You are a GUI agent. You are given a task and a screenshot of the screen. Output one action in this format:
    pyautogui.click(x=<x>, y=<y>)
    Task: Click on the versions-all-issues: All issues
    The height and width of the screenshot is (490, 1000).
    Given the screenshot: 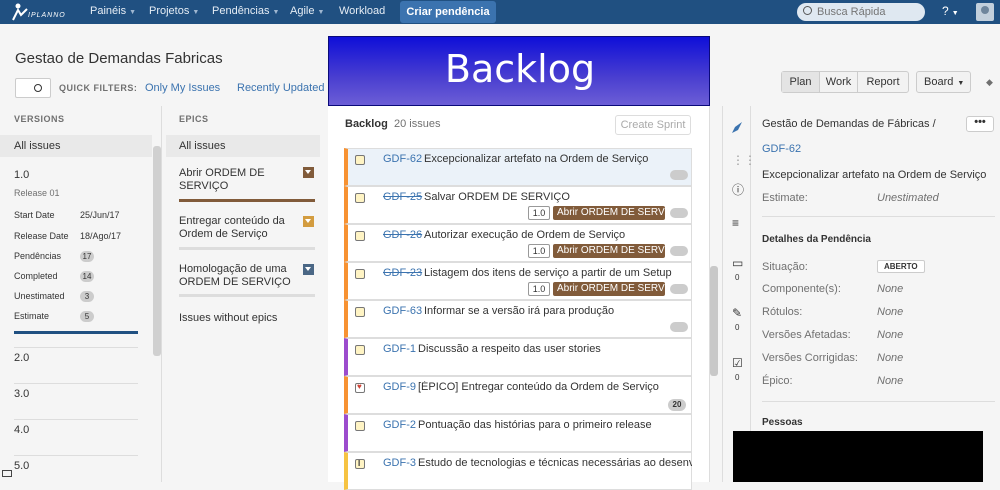 What is the action you would take?
    pyautogui.click(x=76, y=146)
    